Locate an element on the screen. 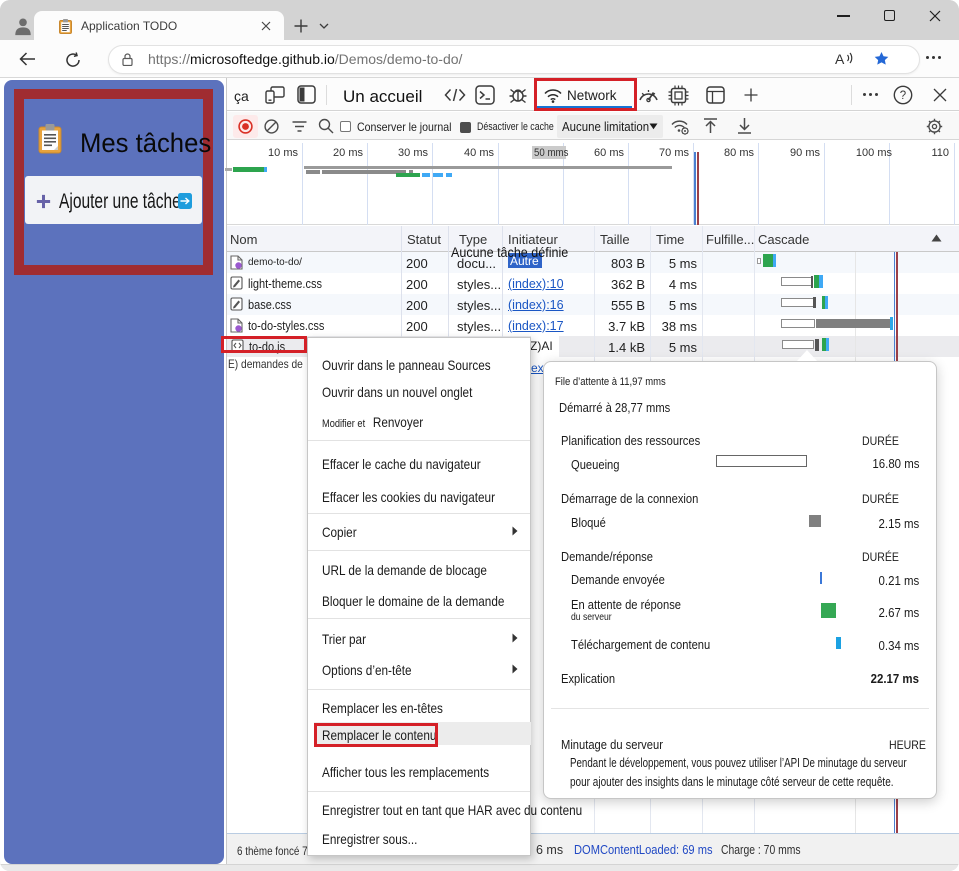 The width and height of the screenshot is (959, 871). svg-text: A is located at coordinates (840, 58).